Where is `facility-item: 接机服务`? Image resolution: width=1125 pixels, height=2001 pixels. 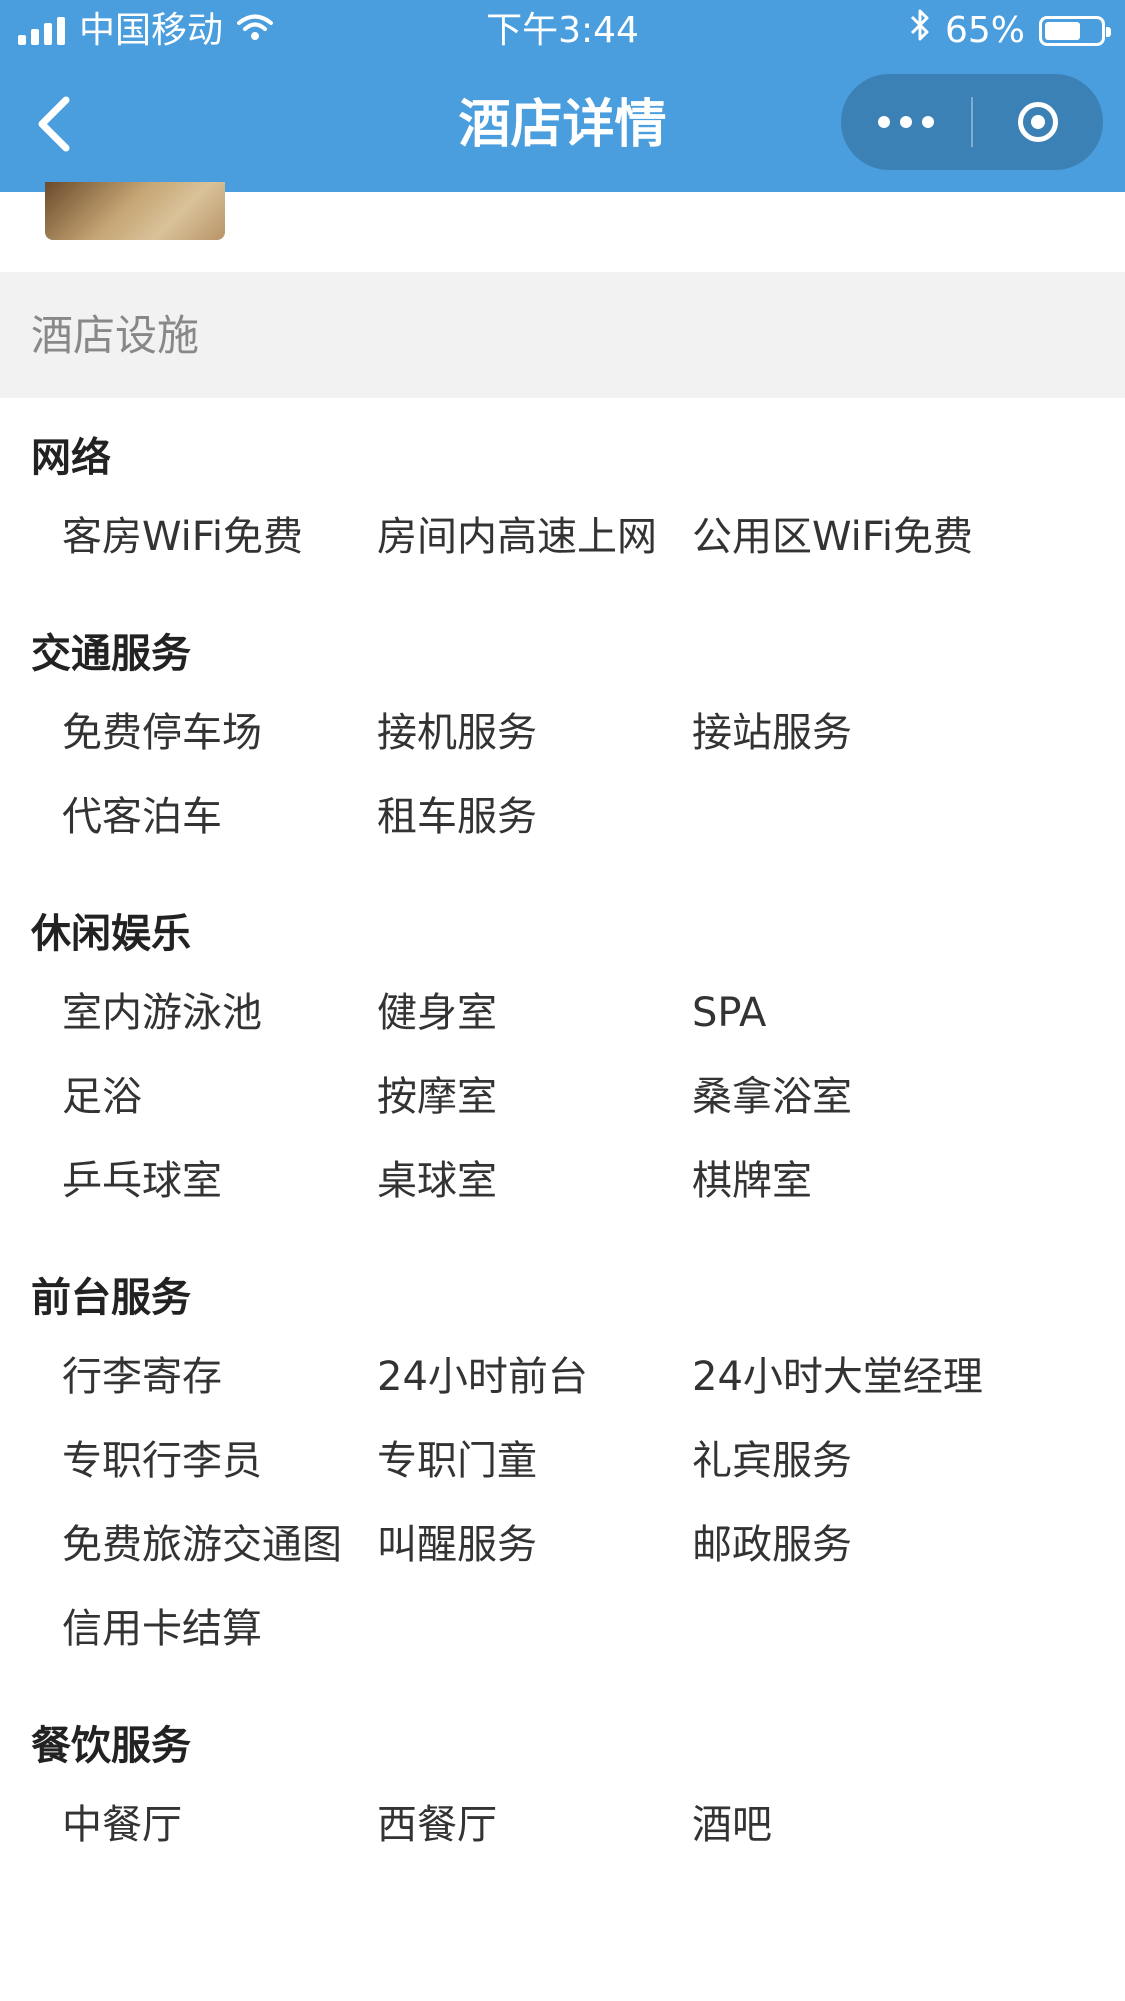
facility-item: 接机服务 is located at coordinates (457, 733).